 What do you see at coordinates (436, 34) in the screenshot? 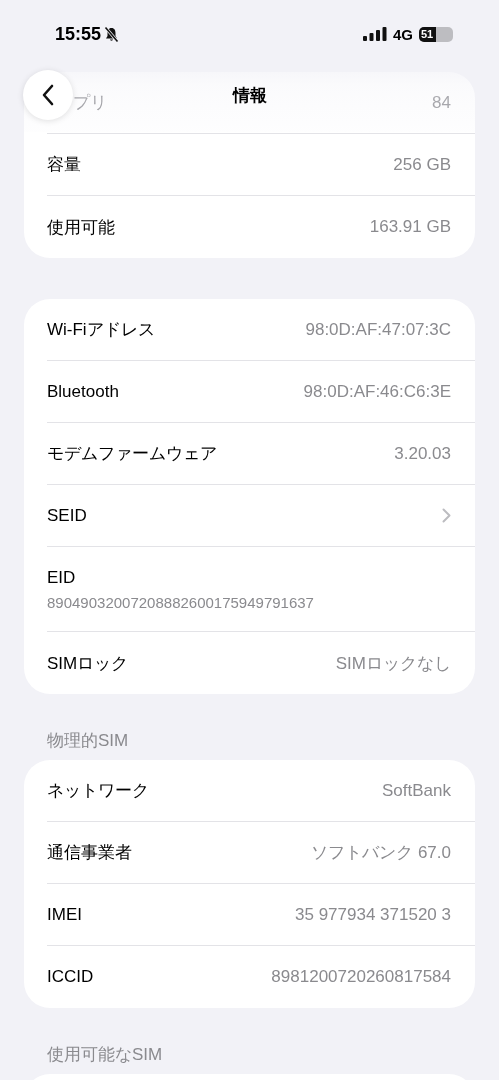
I see `battery-icon: 51` at bounding box center [436, 34].